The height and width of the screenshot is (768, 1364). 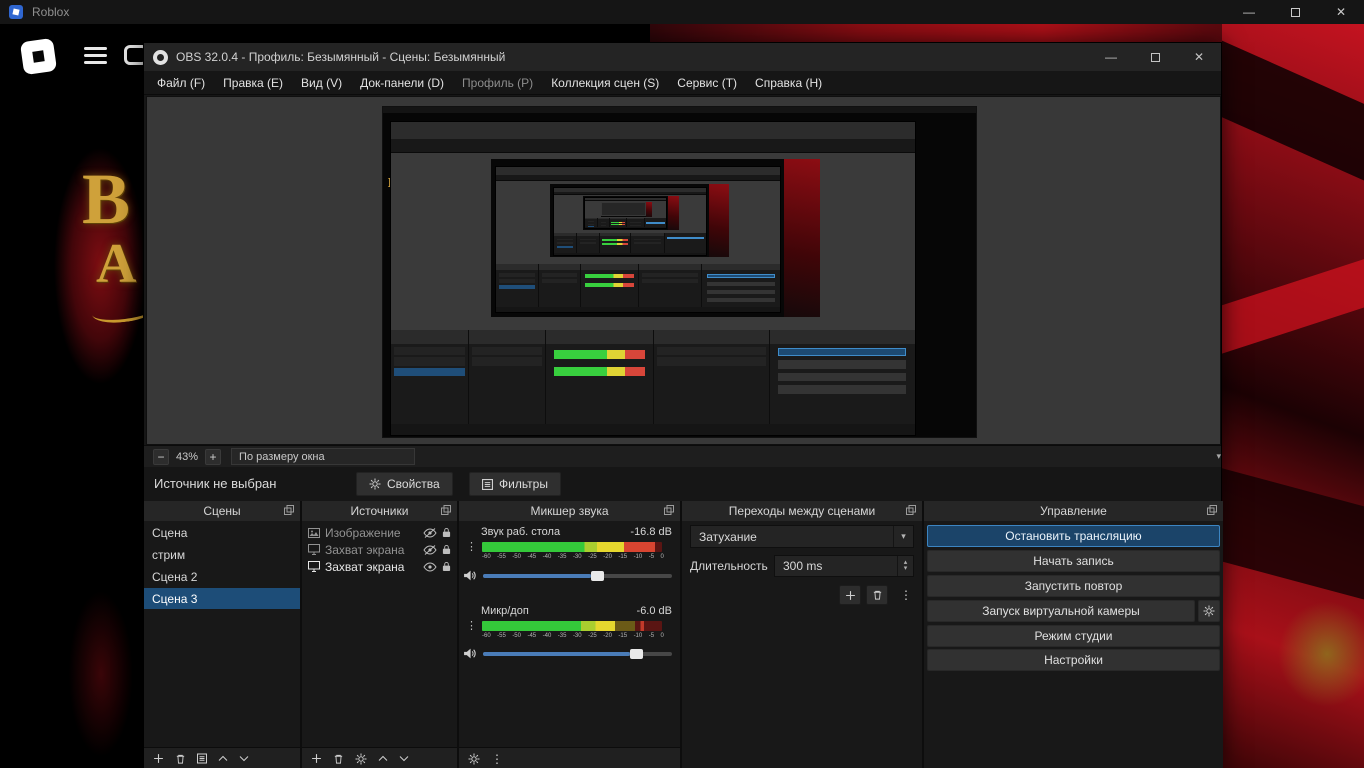 I want to click on move-scene-down-icon, so click(x=244, y=758).